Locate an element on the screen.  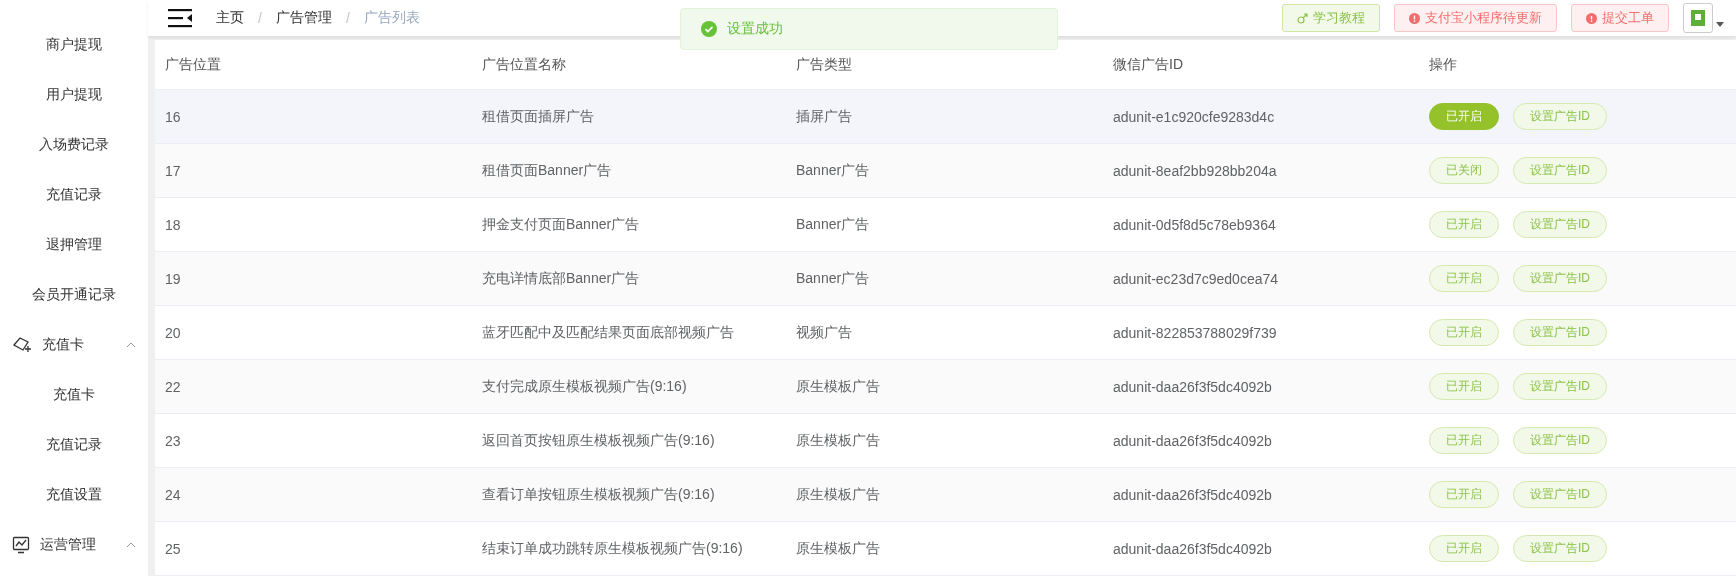
column-header: 广告位置 is located at coordinates (193, 64).